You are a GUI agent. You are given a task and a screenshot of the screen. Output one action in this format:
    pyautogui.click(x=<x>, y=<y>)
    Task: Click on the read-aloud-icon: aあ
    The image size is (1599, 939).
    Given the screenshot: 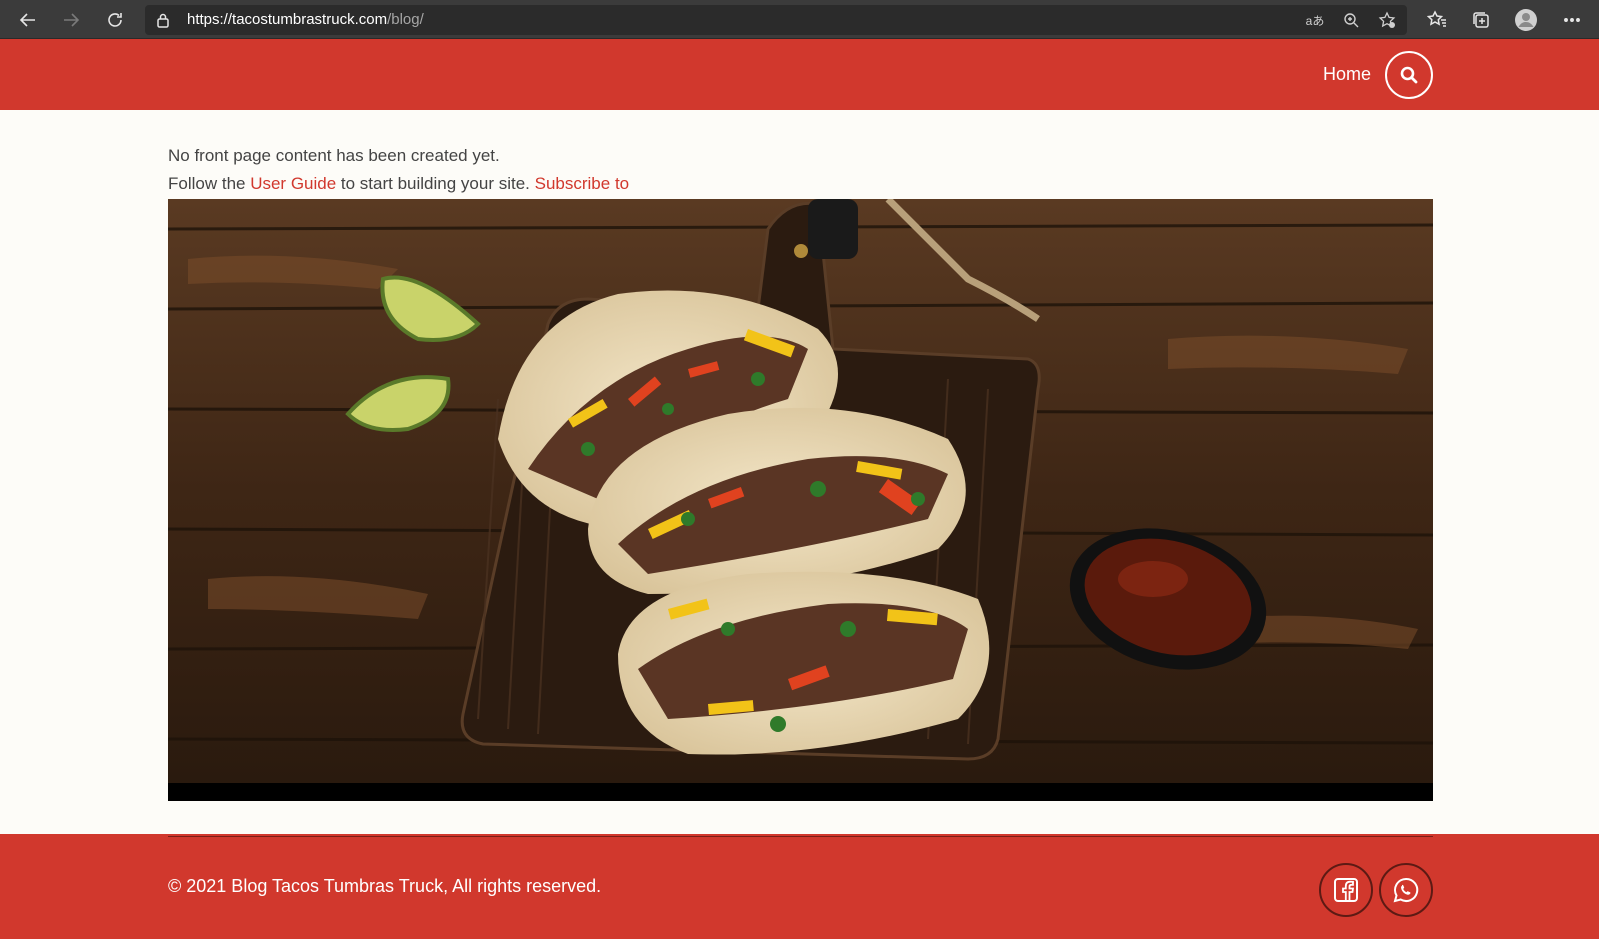 What is the action you would take?
    pyautogui.click(x=1315, y=20)
    